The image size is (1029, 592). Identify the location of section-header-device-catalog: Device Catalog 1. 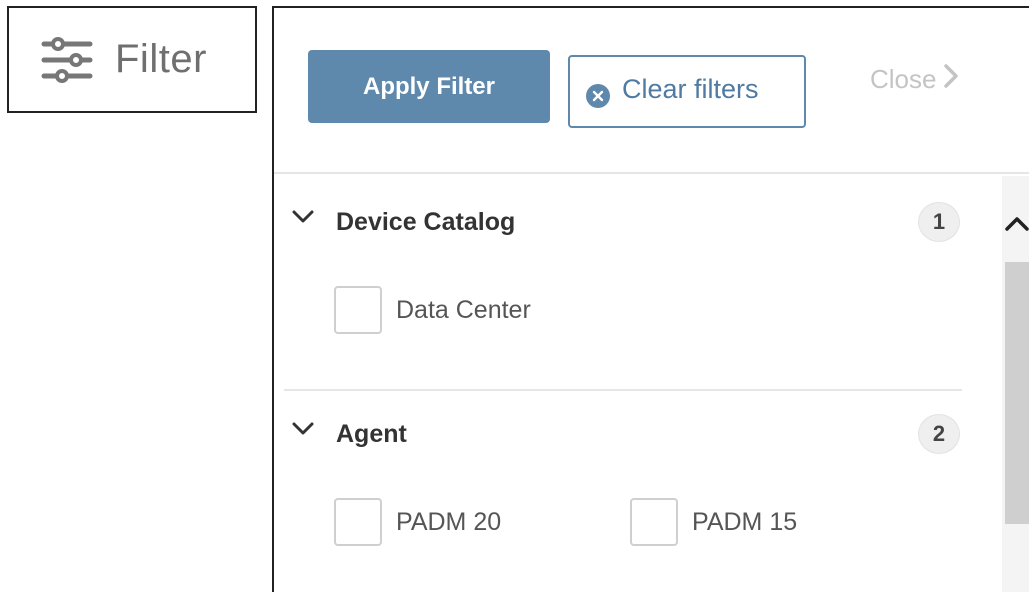
(623, 221).